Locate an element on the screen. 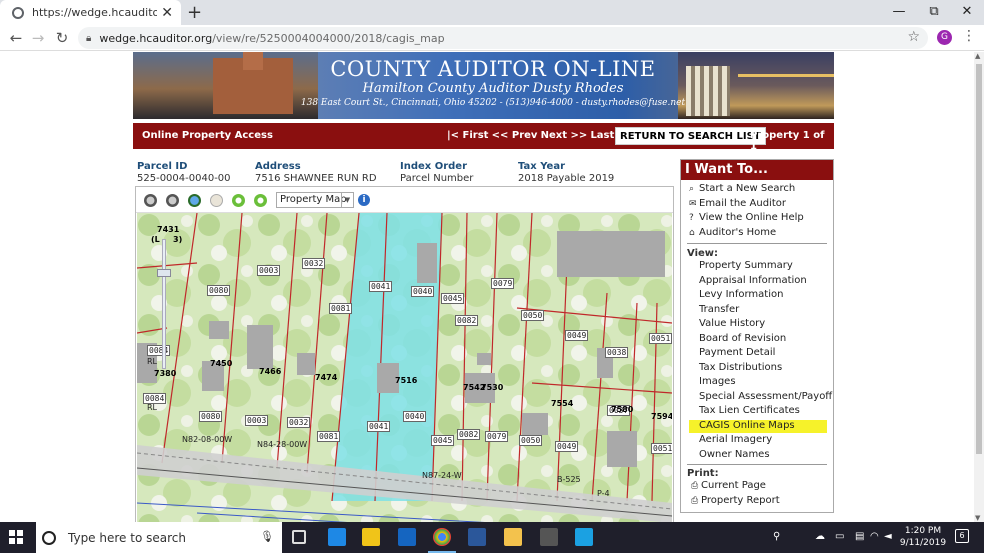 The height and width of the screenshot is (553, 984). house-number-label: 7530 is located at coordinates (492, 387).